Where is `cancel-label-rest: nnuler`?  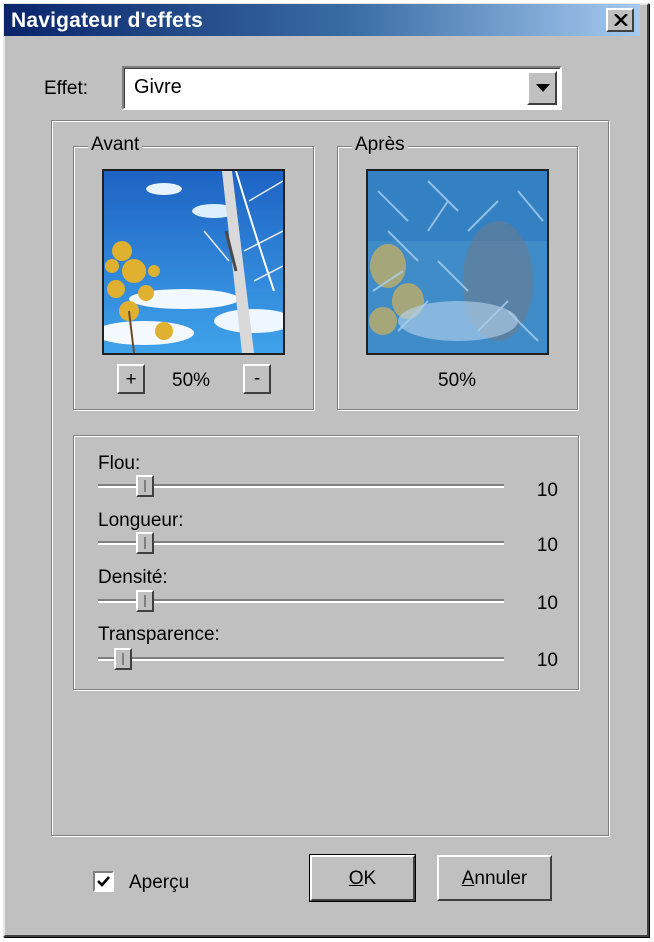
cancel-label-rest: nnuler is located at coordinates (501, 878).